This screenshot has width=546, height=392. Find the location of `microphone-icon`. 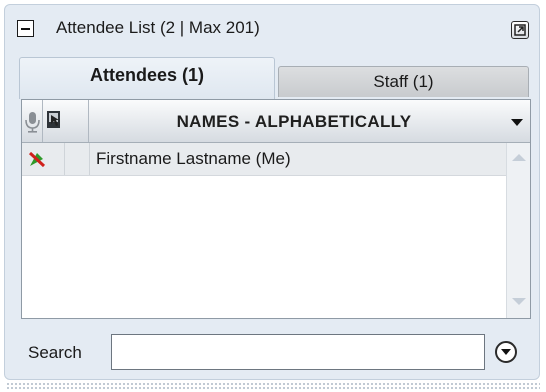

microphone-icon is located at coordinates (32, 122).